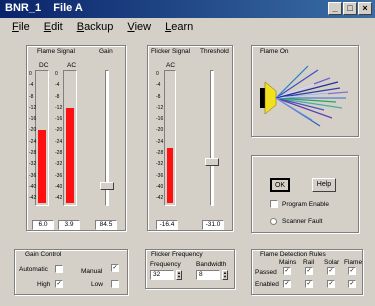 The height and width of the screenshot is (306, 375). What do you see at coordinates (288, 262) in the screenshot?
I see `col-mains: Mains` at bounding box center [288, 262].